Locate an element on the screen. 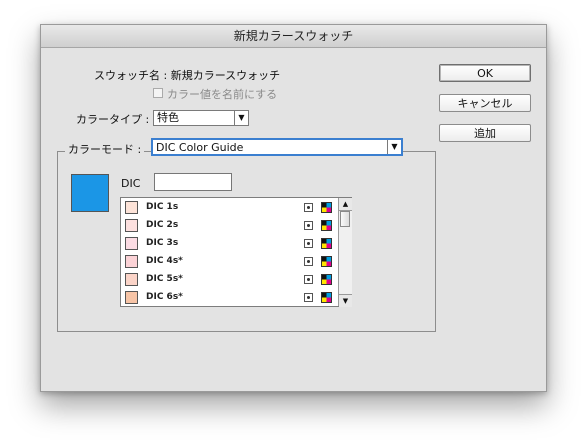 Image resolution: width=587 pixels, height=448 pixels. color-mode-select: DIC Color Guide ▼ is located at coordinates (277, 147).